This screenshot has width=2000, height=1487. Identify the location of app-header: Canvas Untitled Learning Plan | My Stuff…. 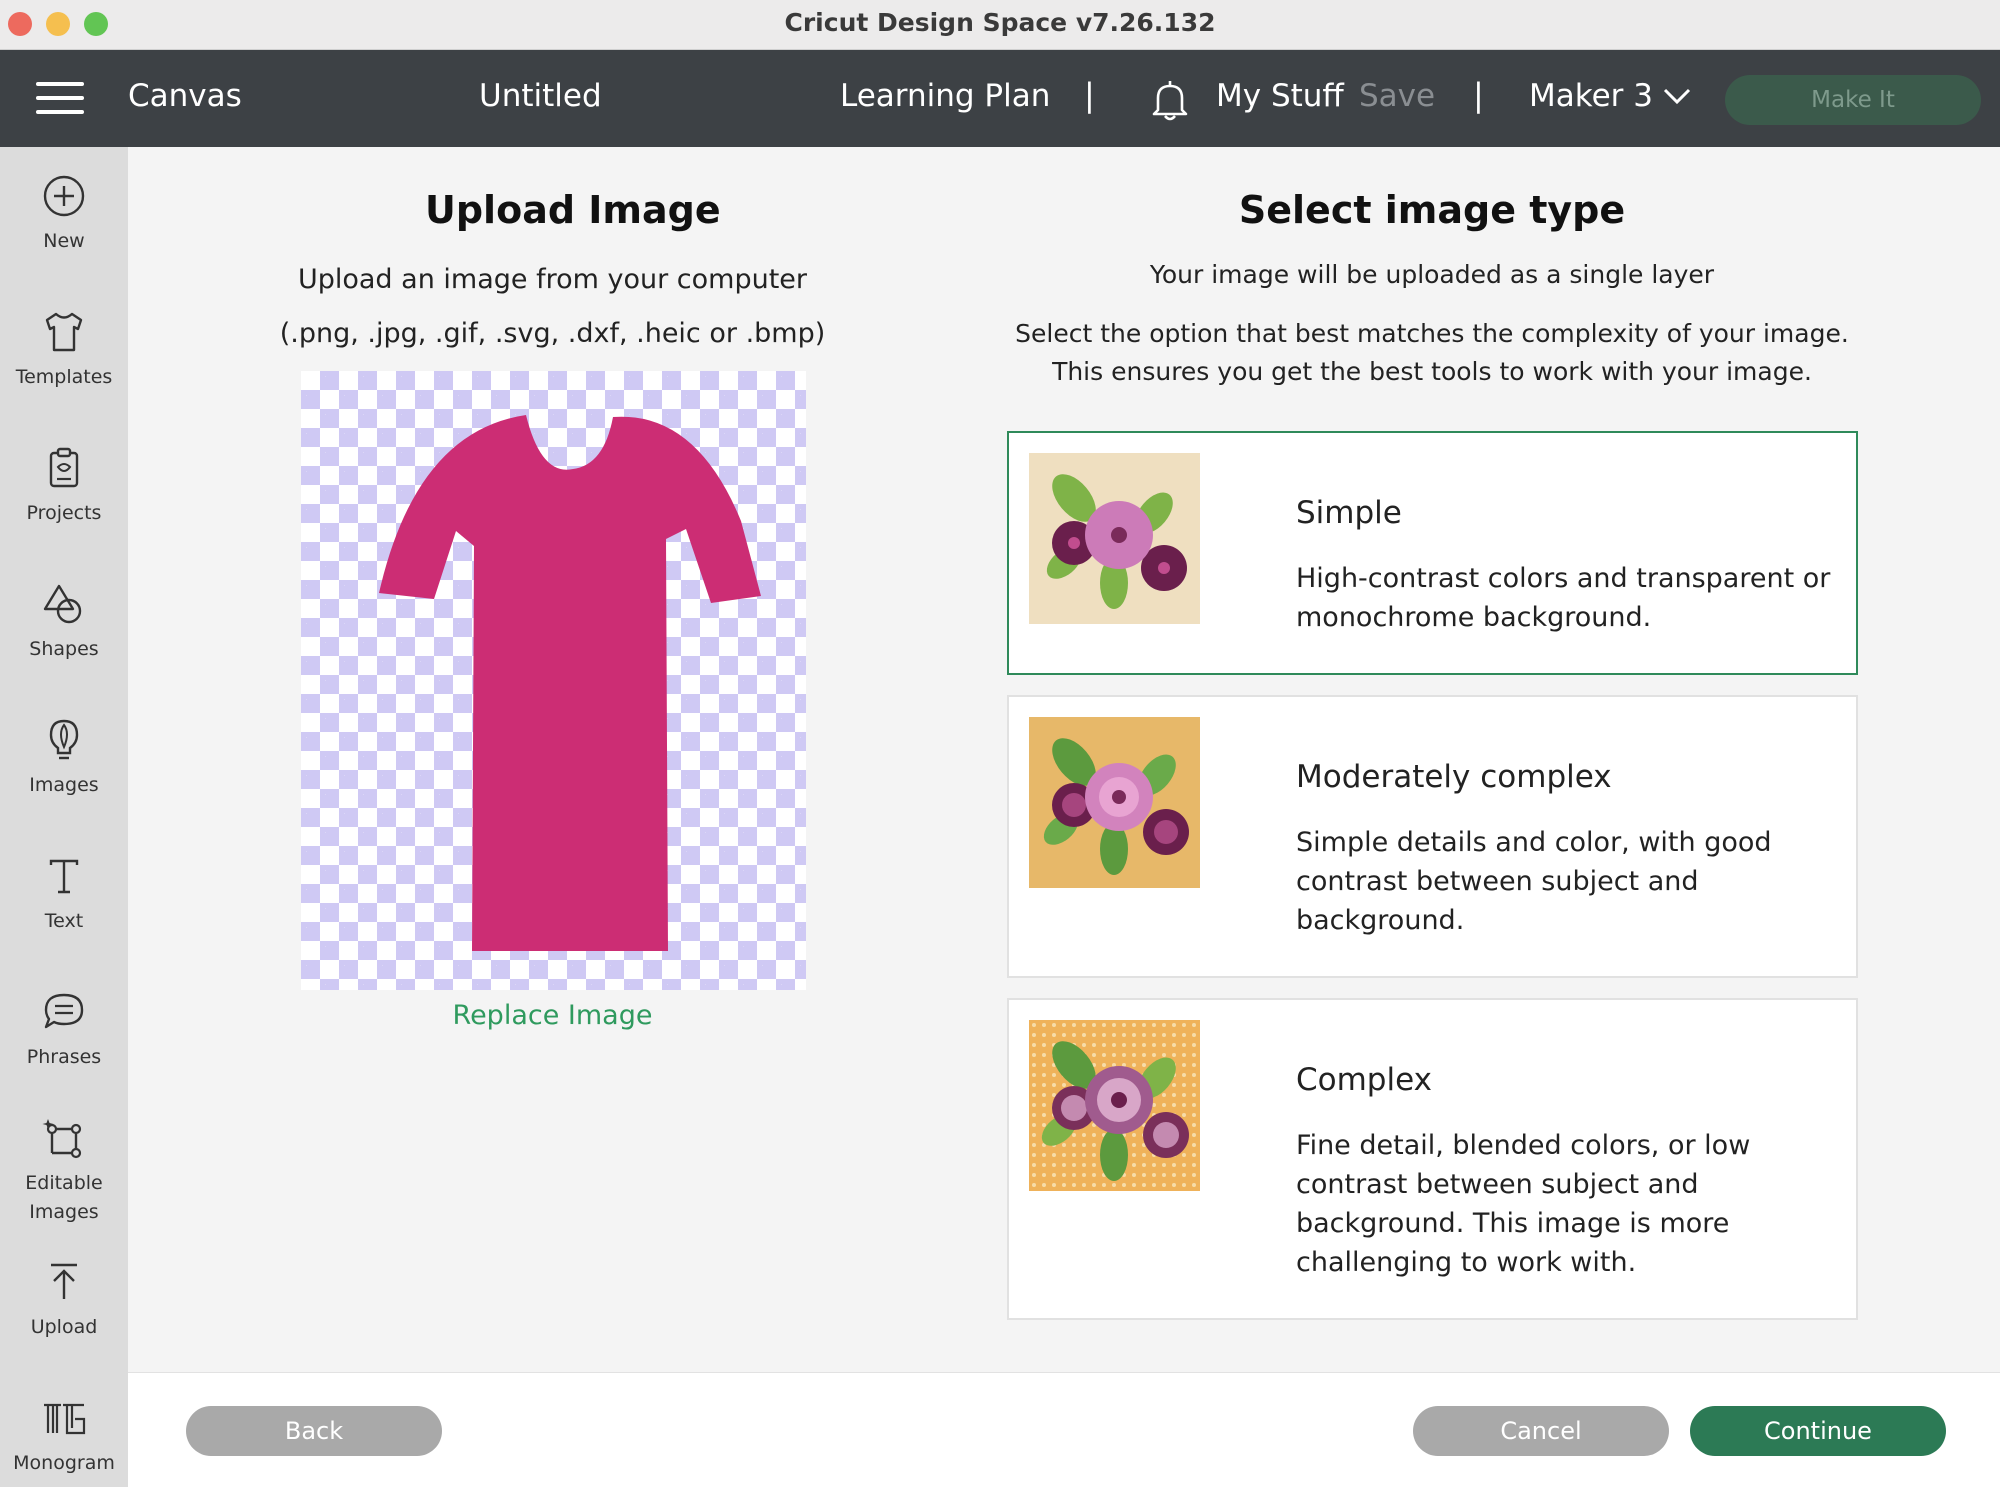
(1000, 98).